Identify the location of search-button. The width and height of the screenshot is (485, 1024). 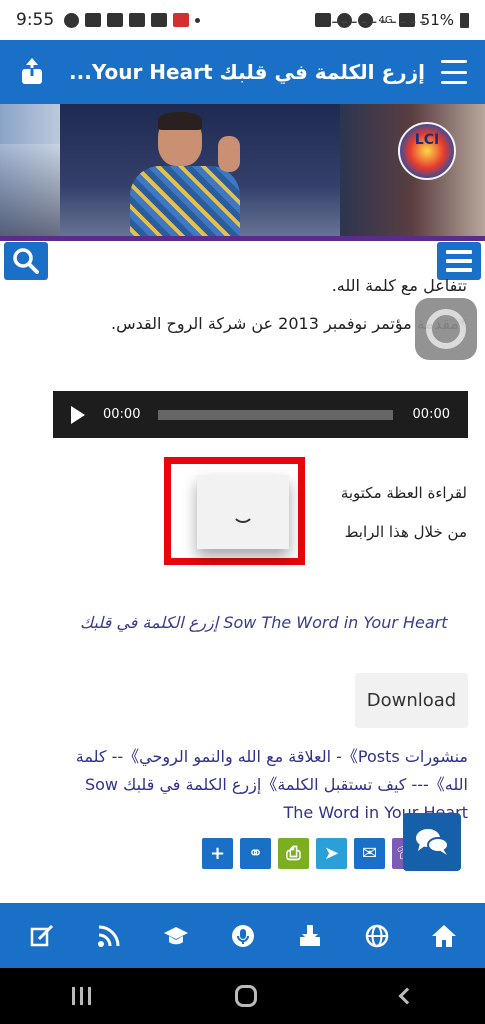
(26, 261).